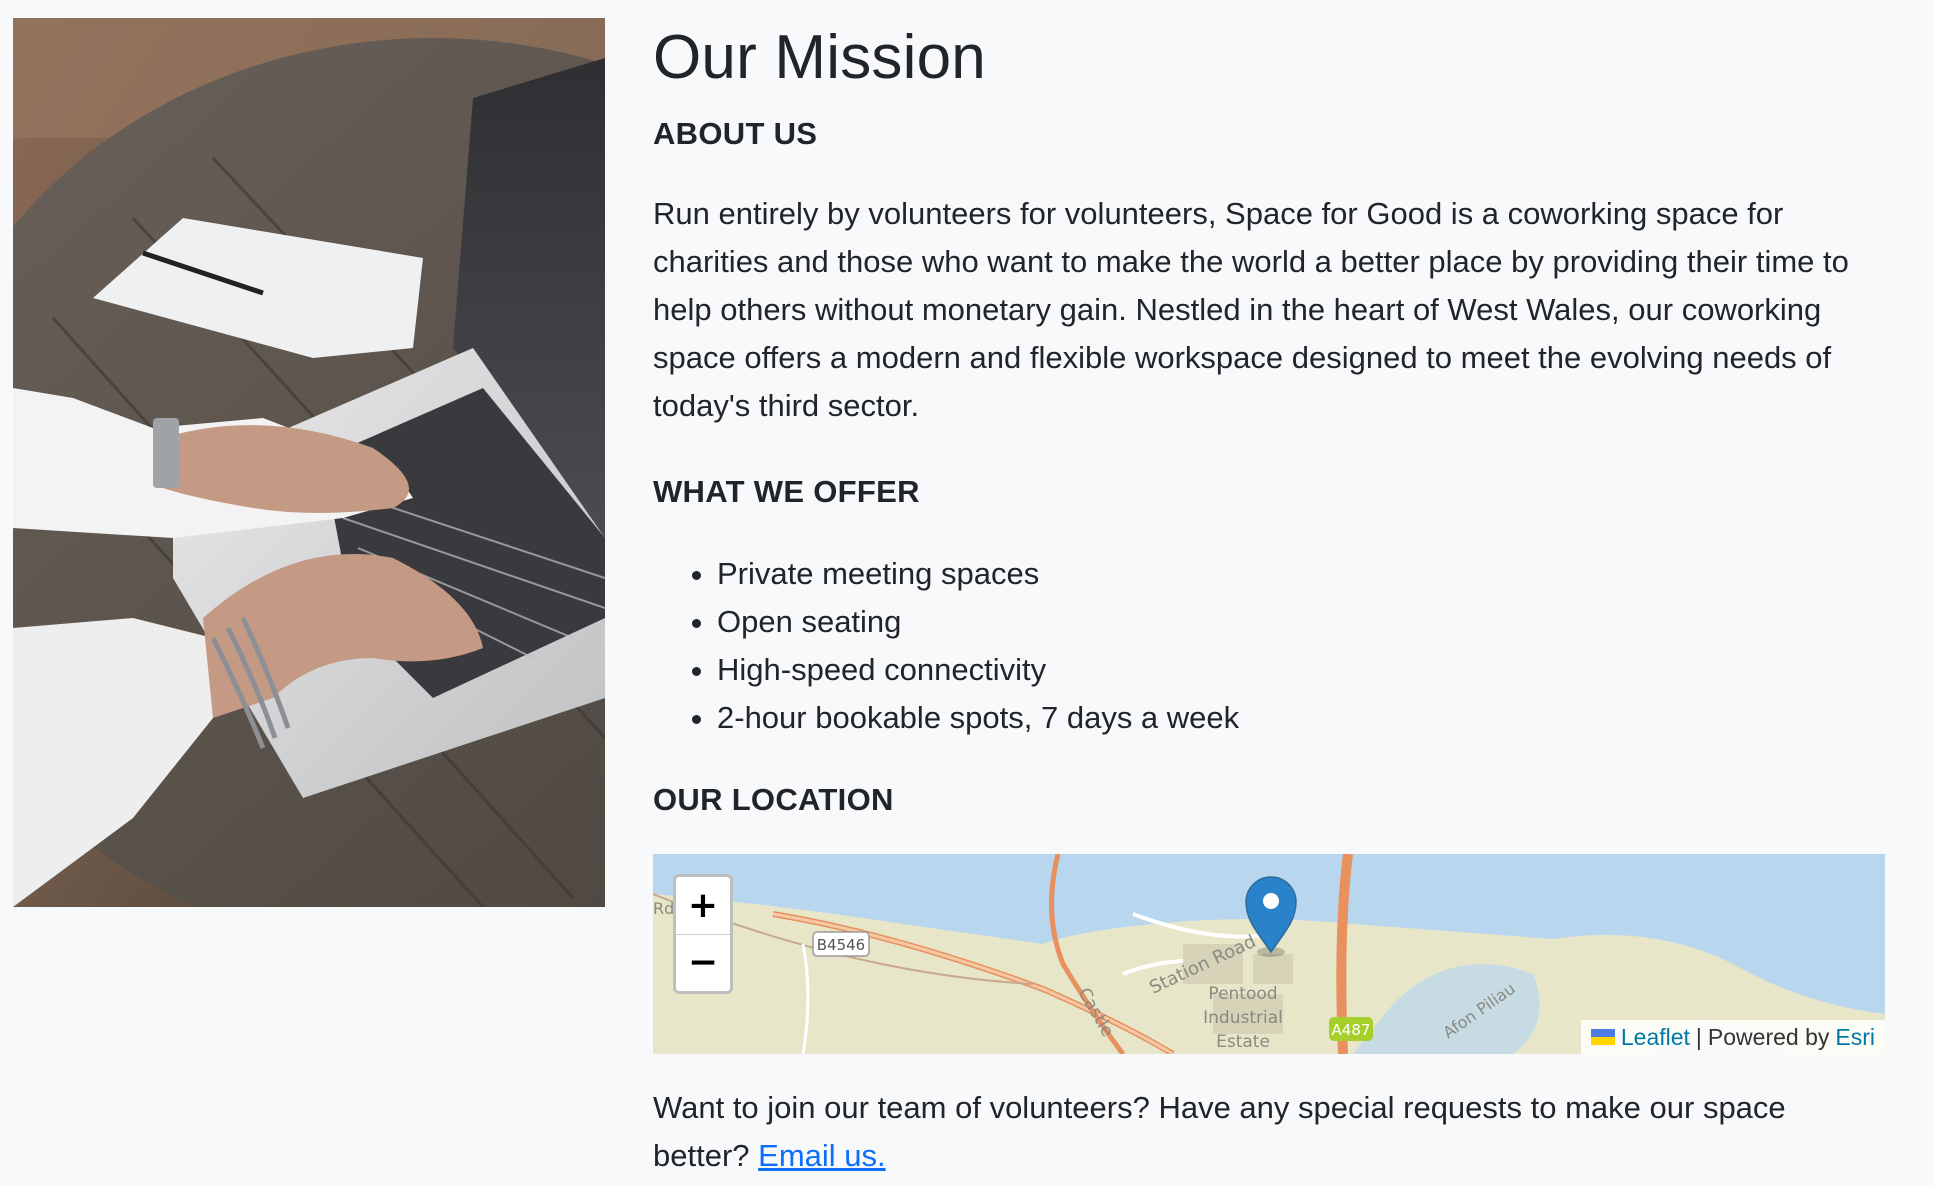 This screenshot has height=1186, width=1934. What do you see at coordinates (663, 908) in the screenshot?
I see `map-label-rd: Rd` at bounding box center [663, 908].